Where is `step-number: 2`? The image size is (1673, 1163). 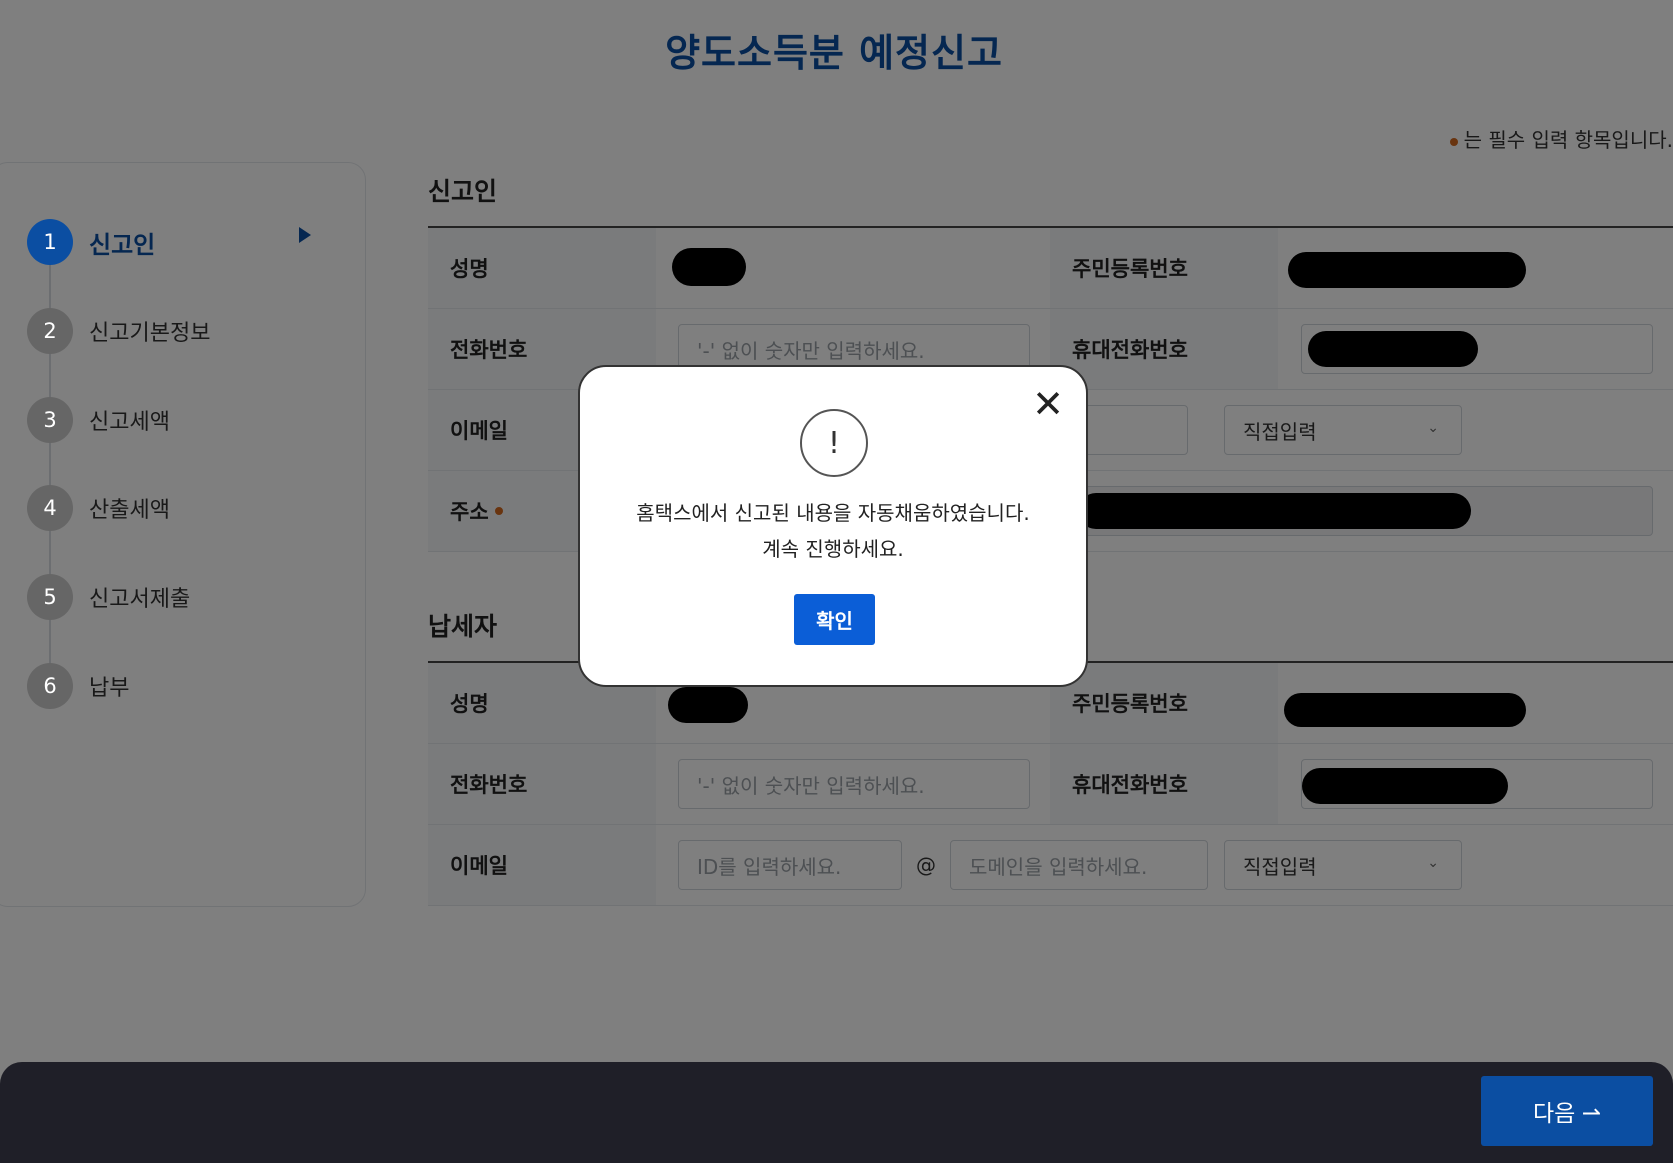
step-number: 2 is located at coordinates (50, 331).